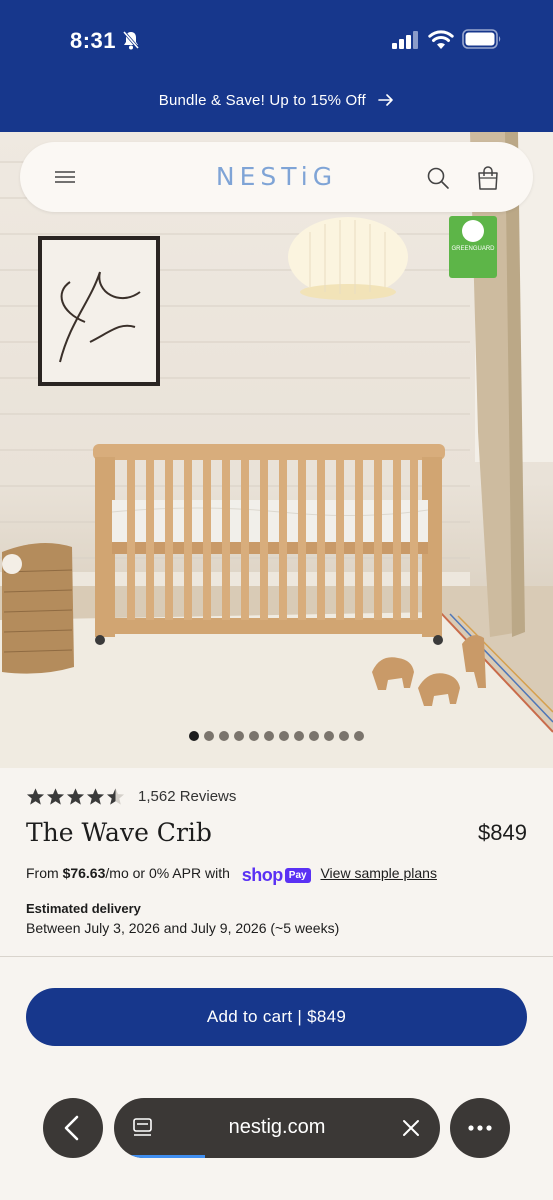 This screenshot has width=553, height=1200. I want to click on status-time: 8:31, so click(93, 40).